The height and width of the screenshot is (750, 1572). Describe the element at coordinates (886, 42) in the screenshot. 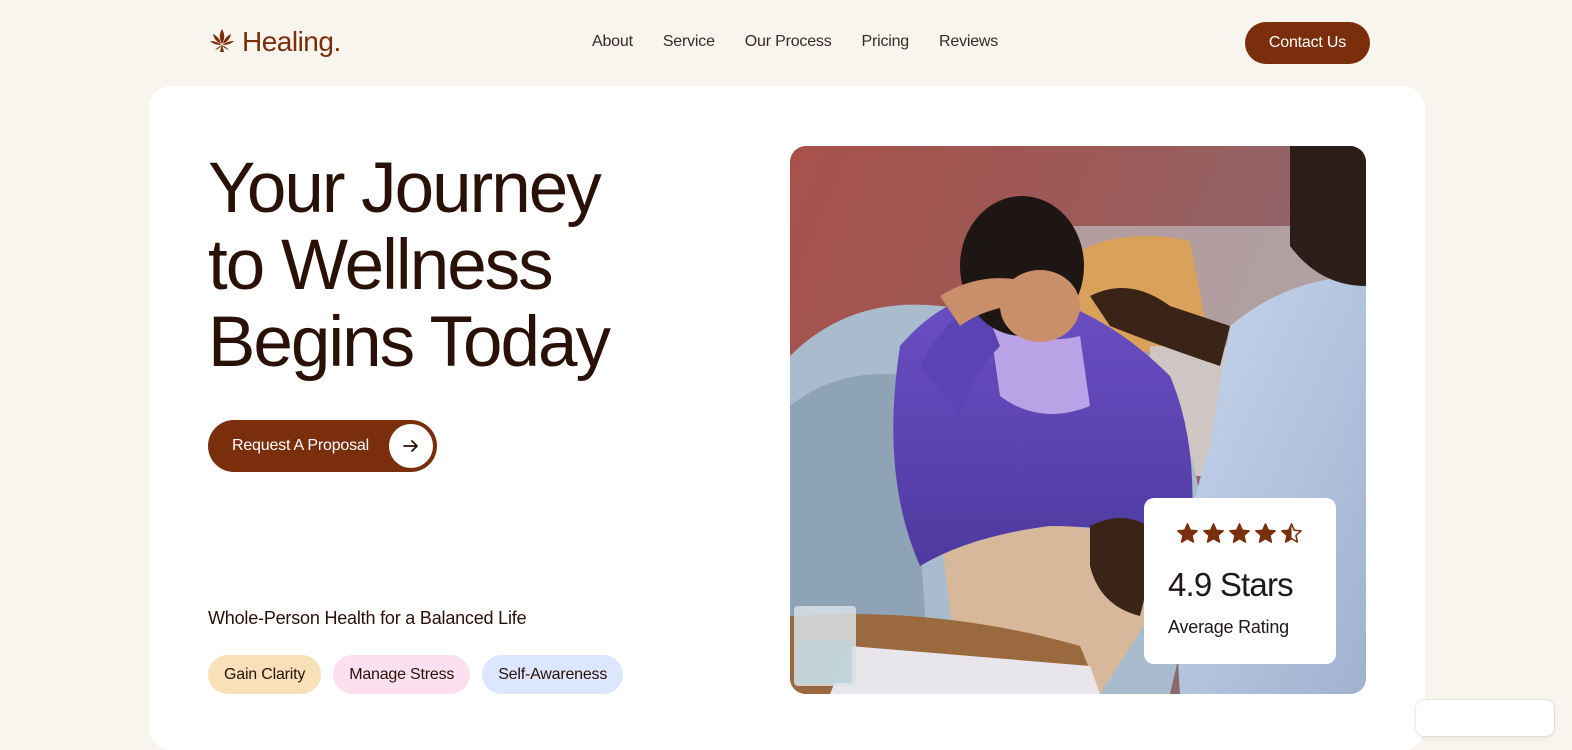

I see `nav-item-pricing: Pricing` at that location.